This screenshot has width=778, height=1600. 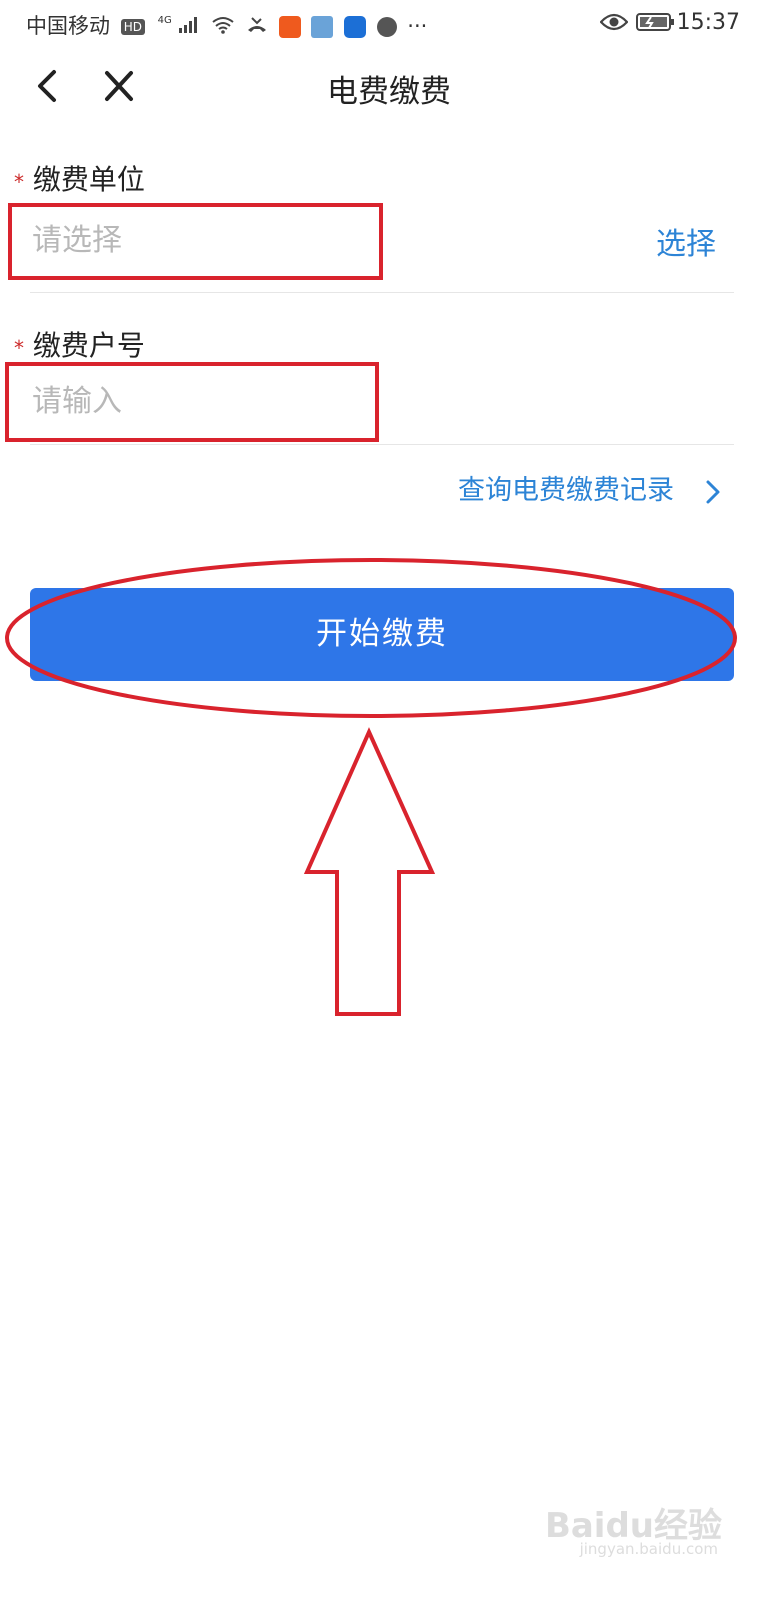 I want to click on wifi-icon, so click(x=223, y=27).